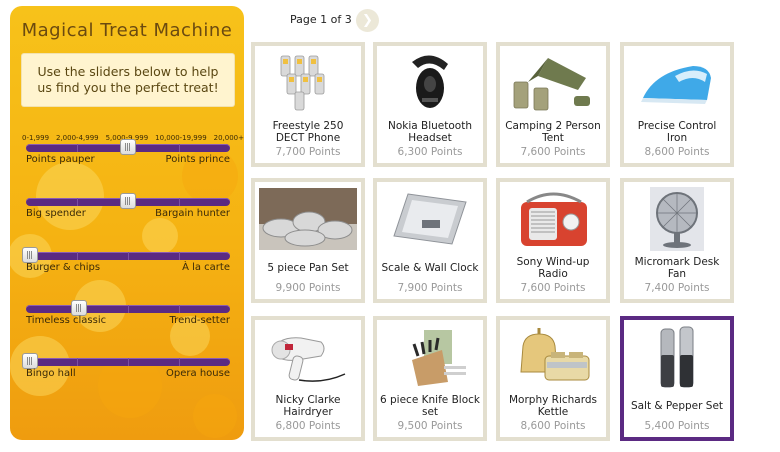 The image size is (780, 452). What do you see at coordinates (308, 83) in the screenshot?
I see `cordless-phones-icon` at bounding box center [308, 83].